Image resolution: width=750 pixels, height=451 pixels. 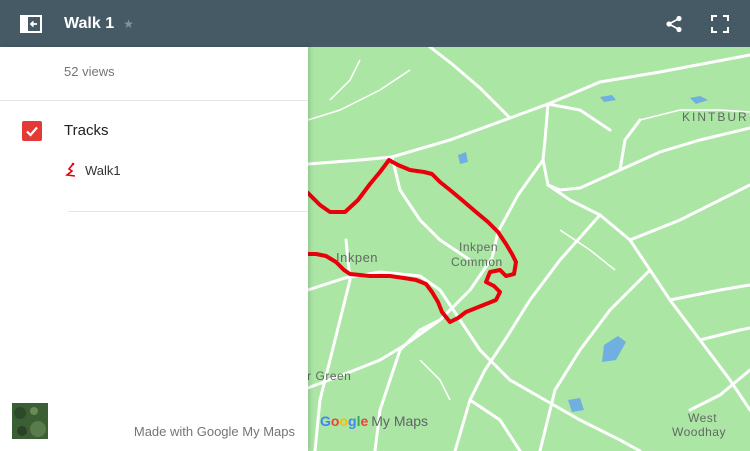 What do you see at coordinates (325, 421) in the screenshot?
I see `logo-letter: G` at bounding box center [325, 421].